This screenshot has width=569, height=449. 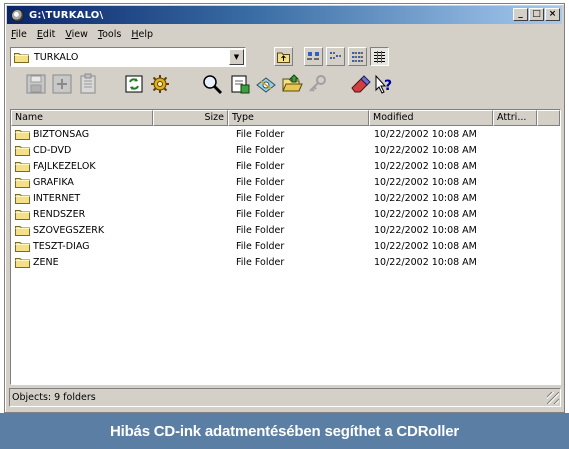 I want to click on cell-name: GRAFIKA, so click(x=82, y=182).